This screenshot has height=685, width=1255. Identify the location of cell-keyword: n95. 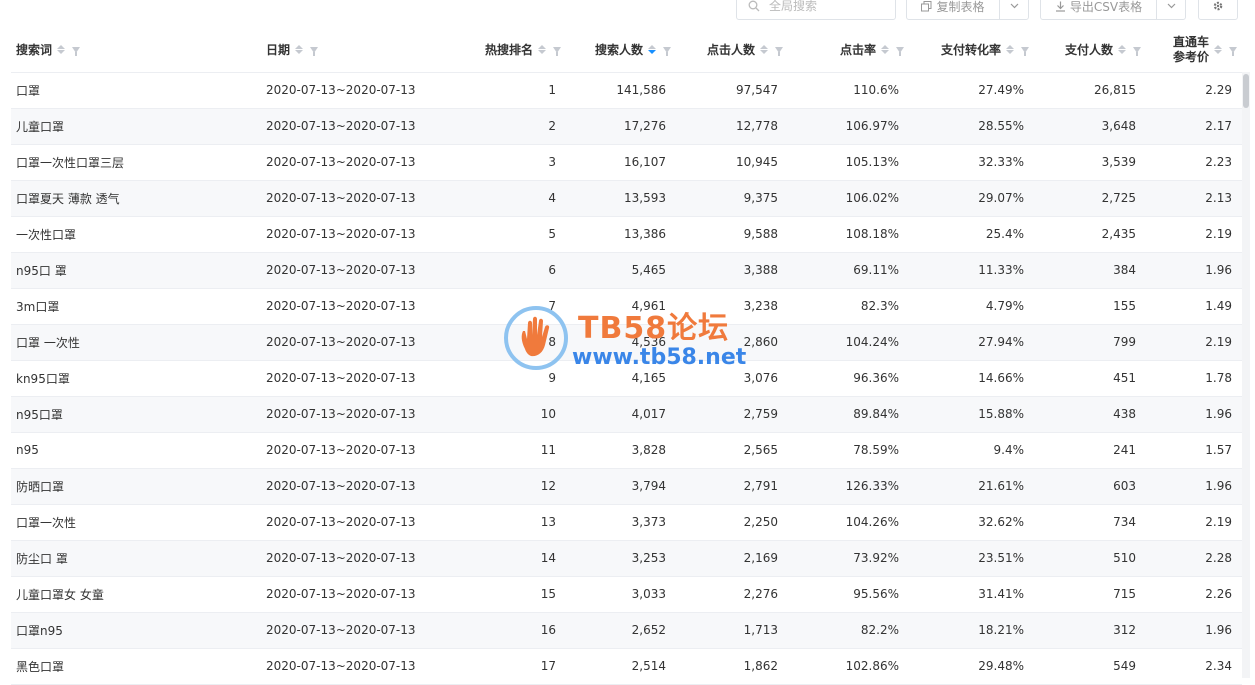
(136, 450).